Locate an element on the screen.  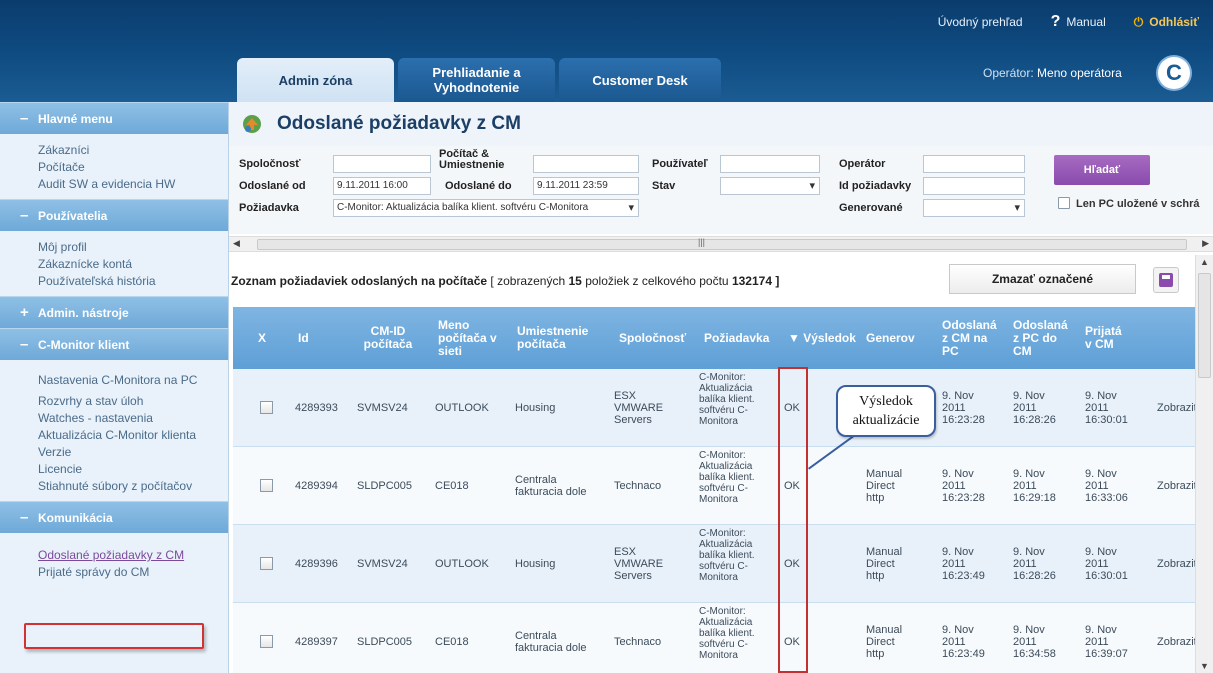
request-id-input is located at coordinates (974, 186).